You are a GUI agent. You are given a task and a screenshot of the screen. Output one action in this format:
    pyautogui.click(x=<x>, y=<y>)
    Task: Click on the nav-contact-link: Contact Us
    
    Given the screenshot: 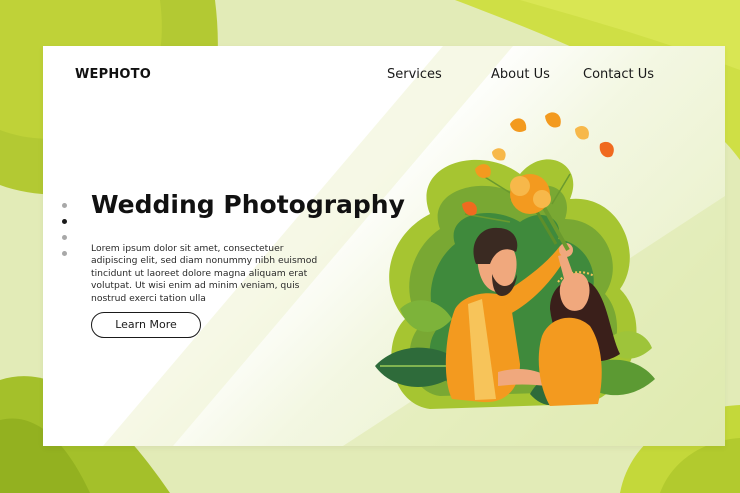 What is the action you would take?
    pyautogui.click(x=618, y=74)
    